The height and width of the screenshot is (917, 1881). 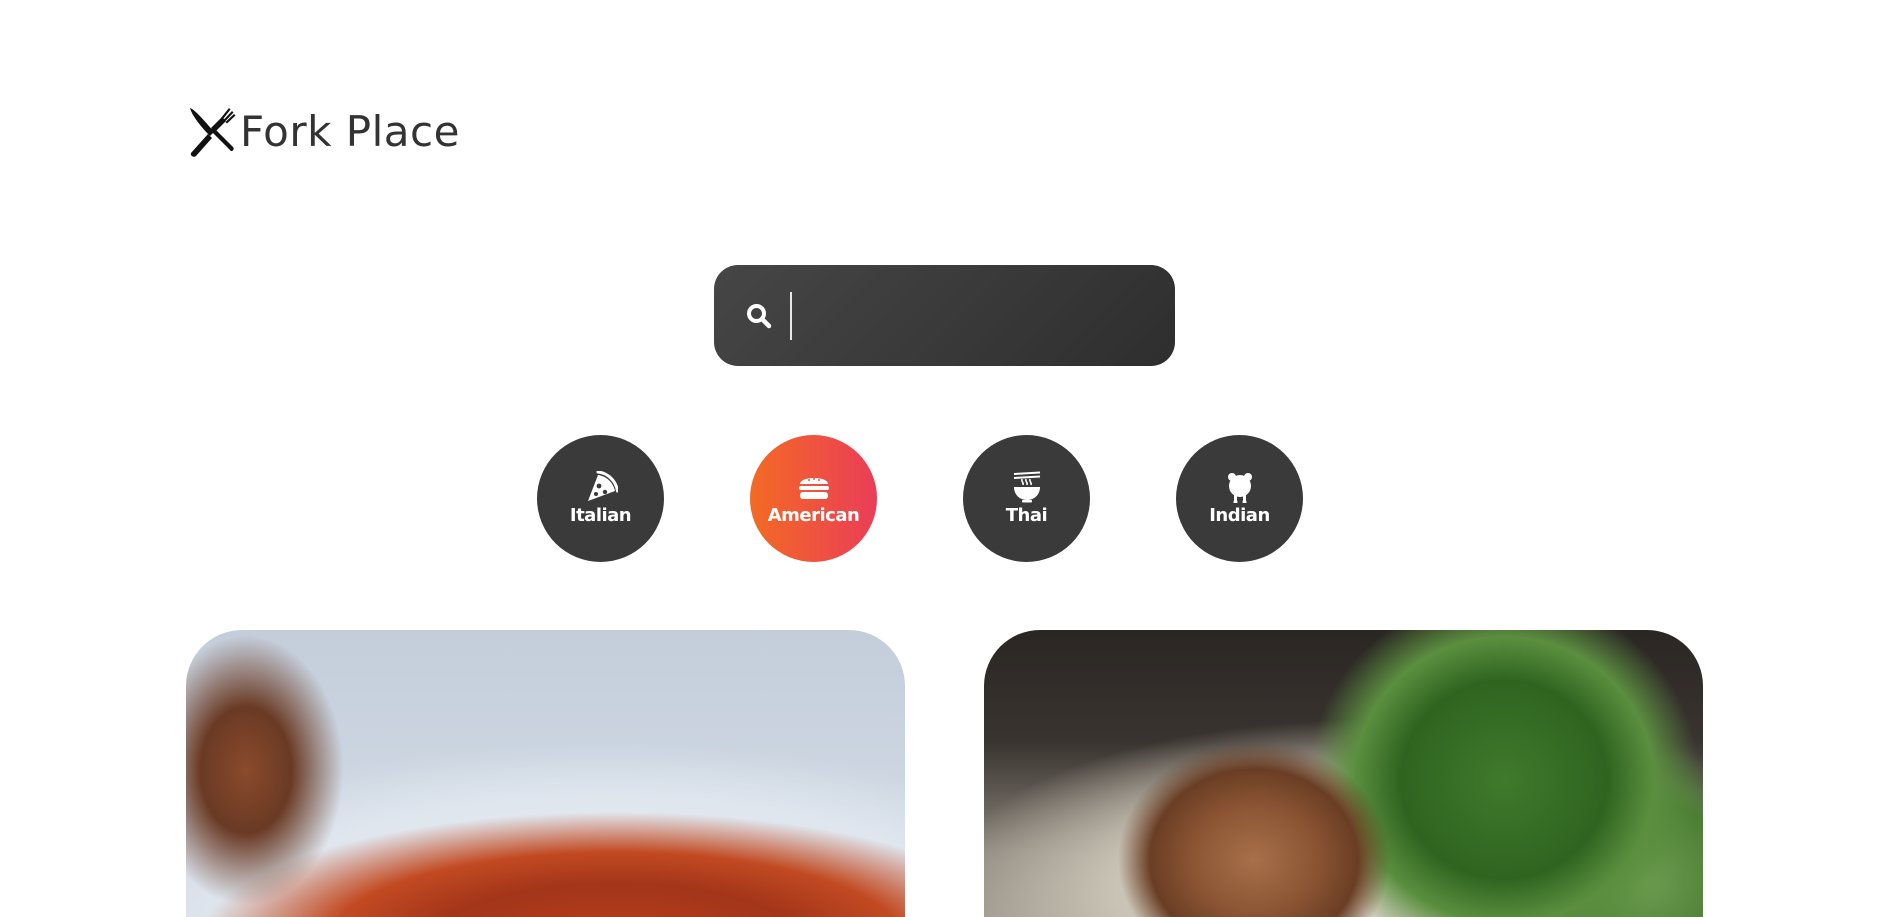 I want to click on pizza-icon, so click(x=602, y=486).